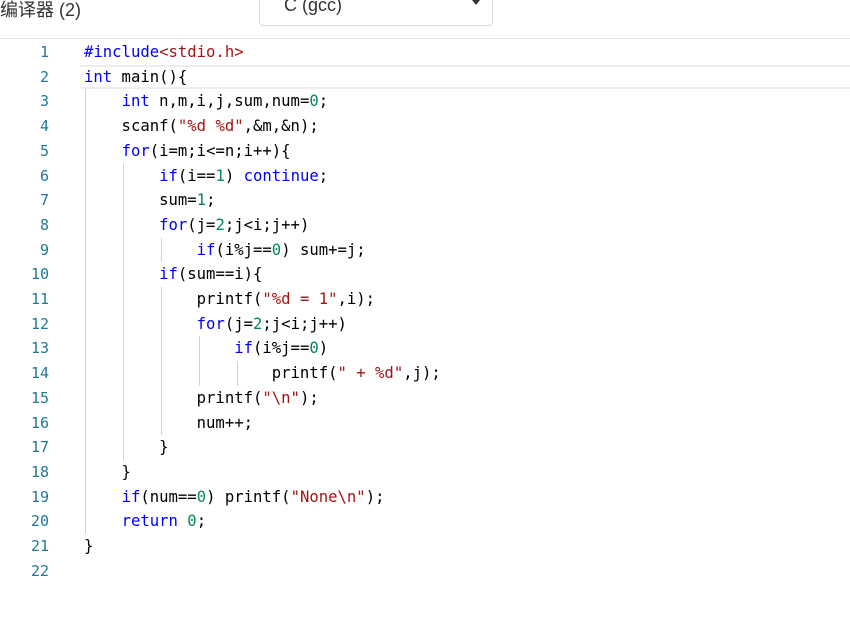  Describe the element at coordinates (425, 571) in the screenshot. I see `code-line: 22` at that location.